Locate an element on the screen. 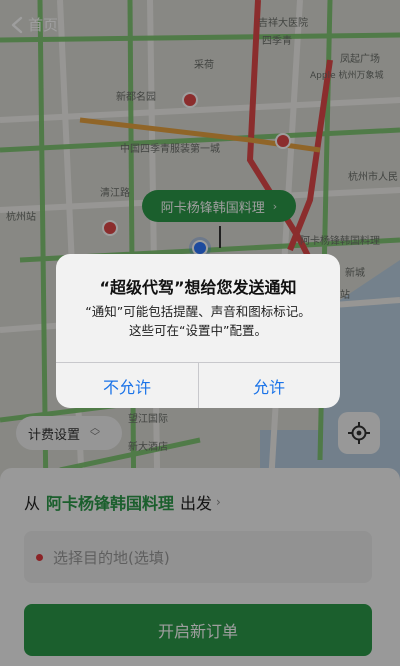  alert-message-line: 这些可在“设置中”配置。 is located at coordinates (198, 330).